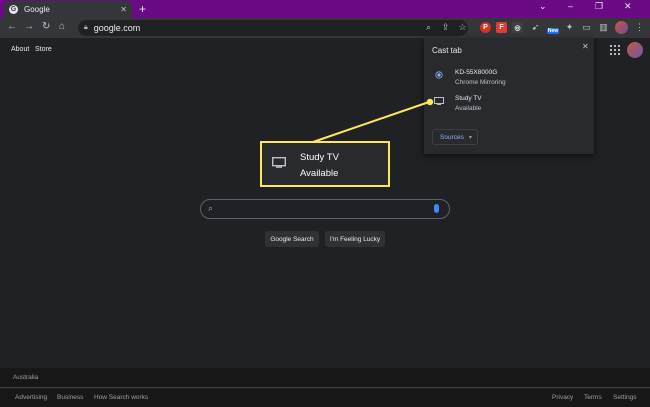 This screenshot has height=407, width=650. I want to click on new-badge: New, so click(553, 31).